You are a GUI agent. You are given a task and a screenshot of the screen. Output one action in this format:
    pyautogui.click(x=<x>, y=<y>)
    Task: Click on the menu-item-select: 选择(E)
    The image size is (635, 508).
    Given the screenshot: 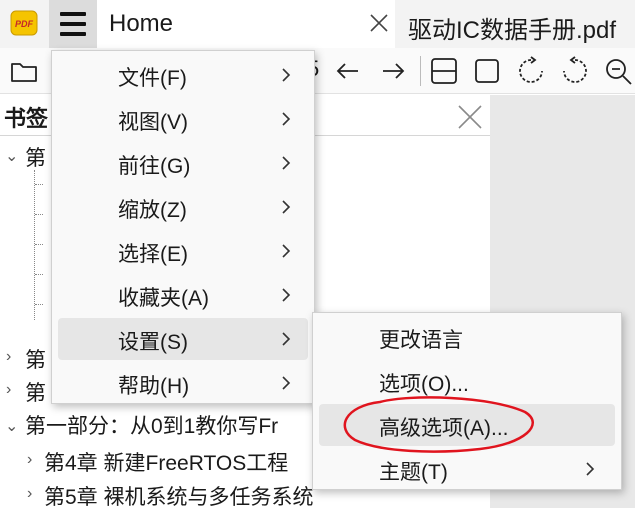 What is the action you would take?
    pyautogui.click(x=183, y=251)
    